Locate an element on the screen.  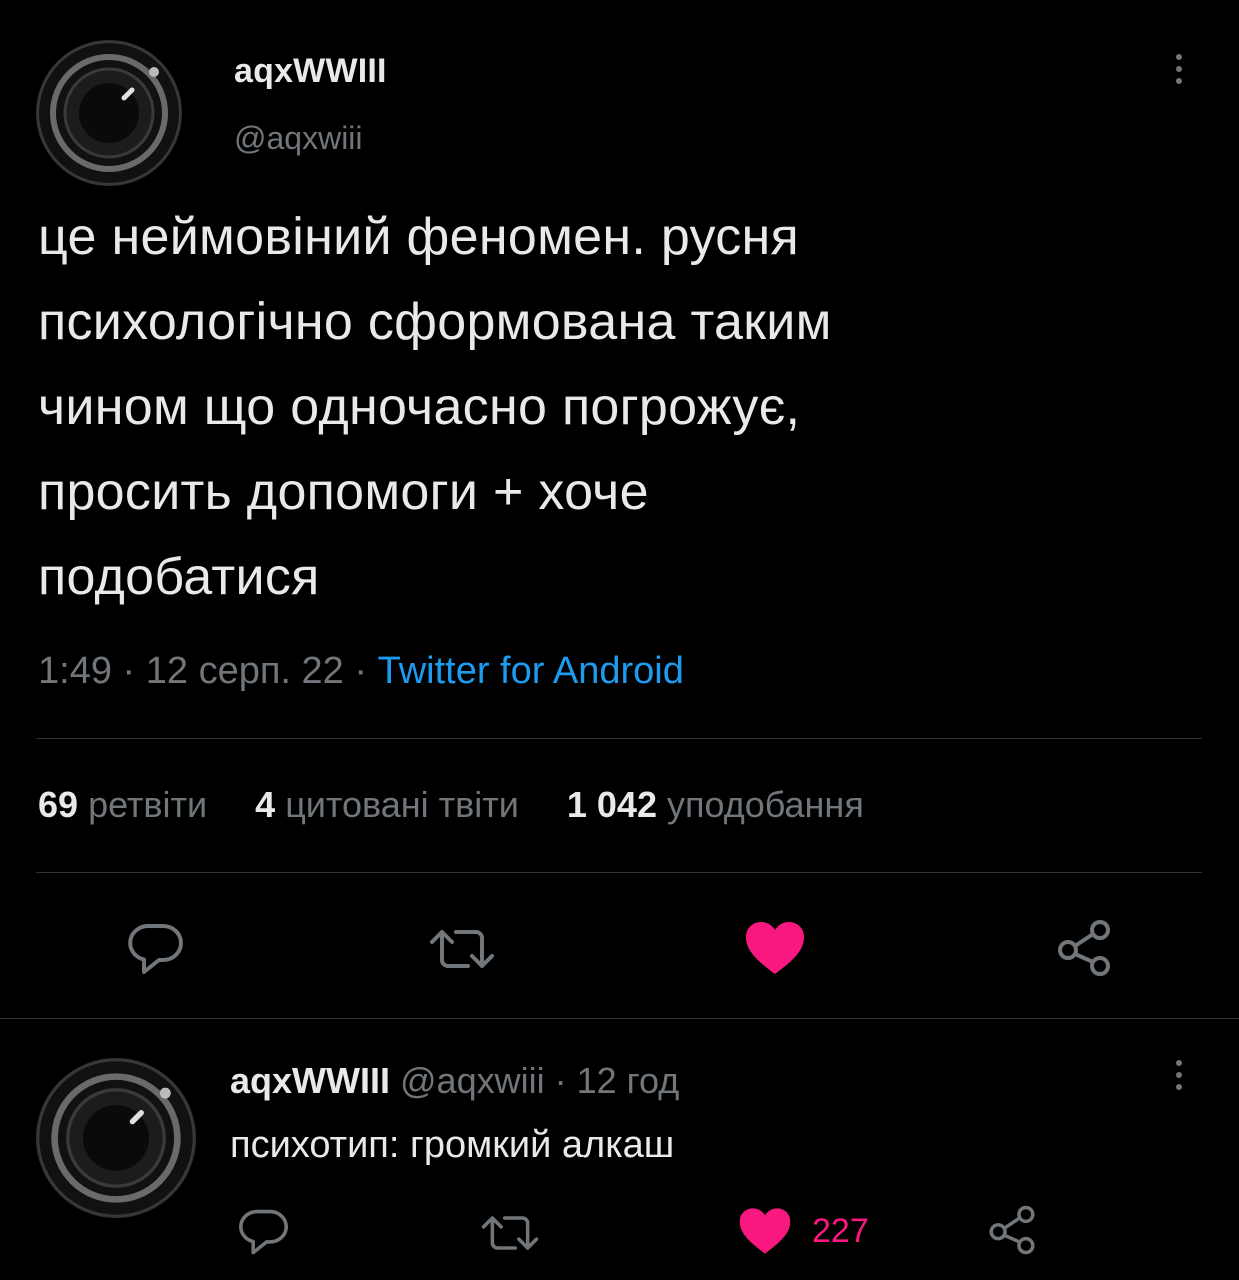
retweets-label: ретвіти is located at coordinates (148, 804).